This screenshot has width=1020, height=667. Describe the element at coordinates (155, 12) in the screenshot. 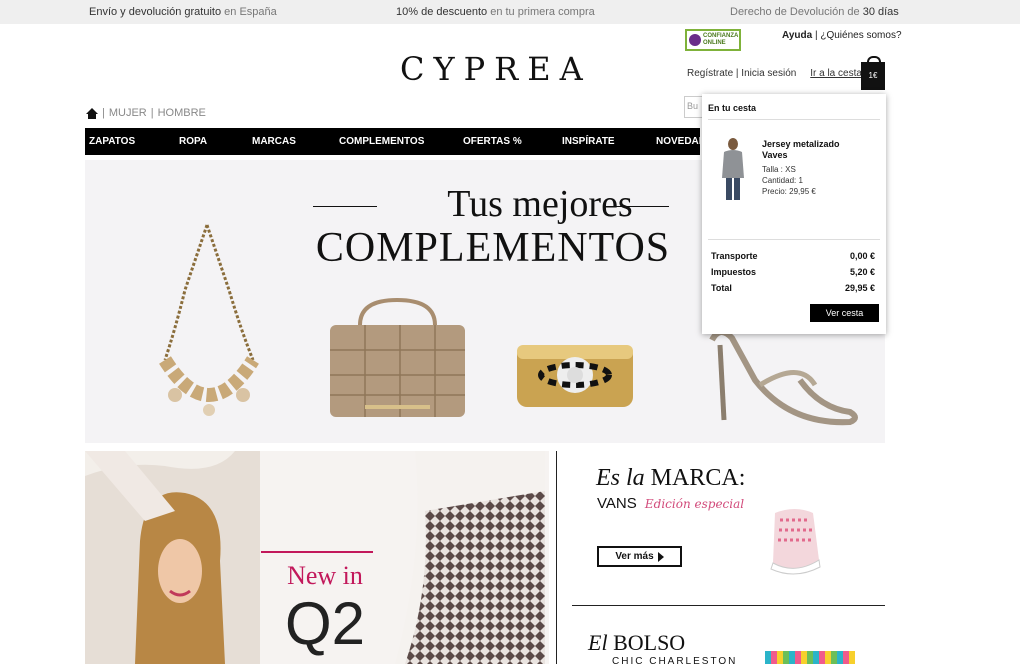

I see `promo-shipping-bold: Envío y devolución gratuito` at that location.